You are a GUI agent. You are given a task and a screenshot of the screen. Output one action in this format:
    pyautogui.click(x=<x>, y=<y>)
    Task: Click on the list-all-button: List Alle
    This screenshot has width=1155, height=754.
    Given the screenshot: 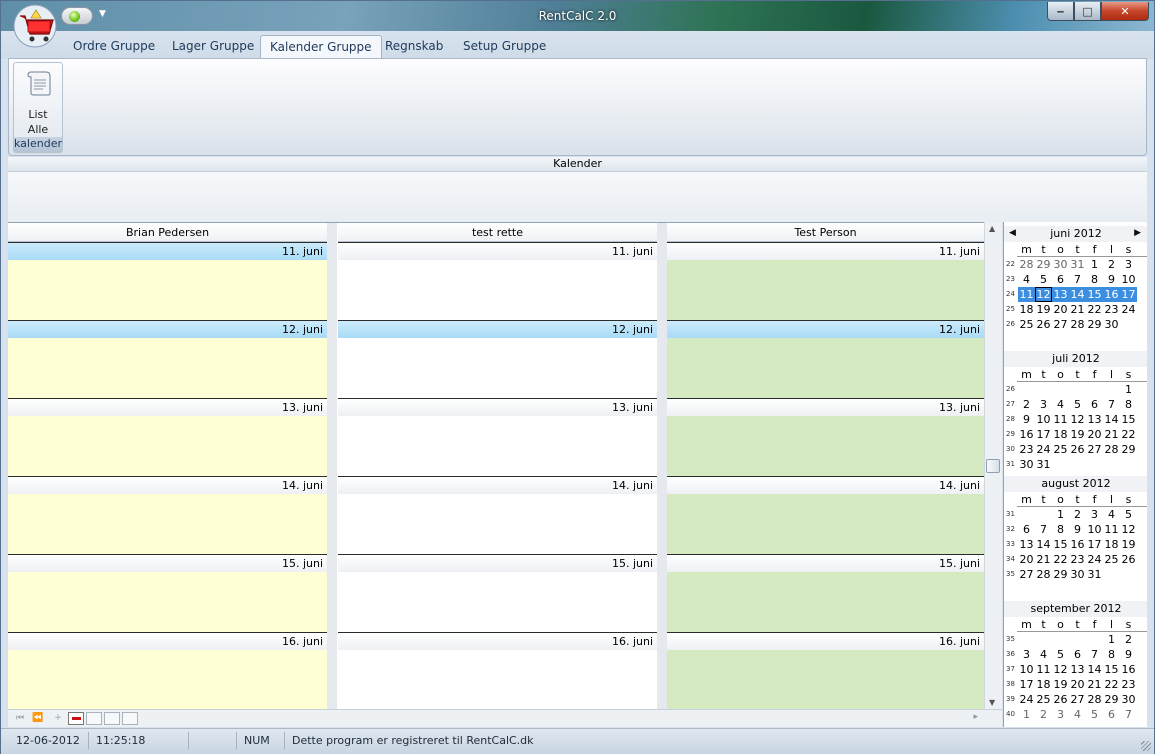 What is the action you would take?
    pyautogui.click(x=38, y=100)
    